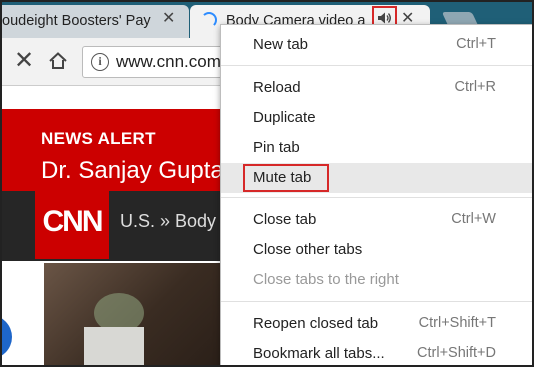 The image size is (534, 367). I want to click on menu-item-label: Duplicate, so click(284, 117).